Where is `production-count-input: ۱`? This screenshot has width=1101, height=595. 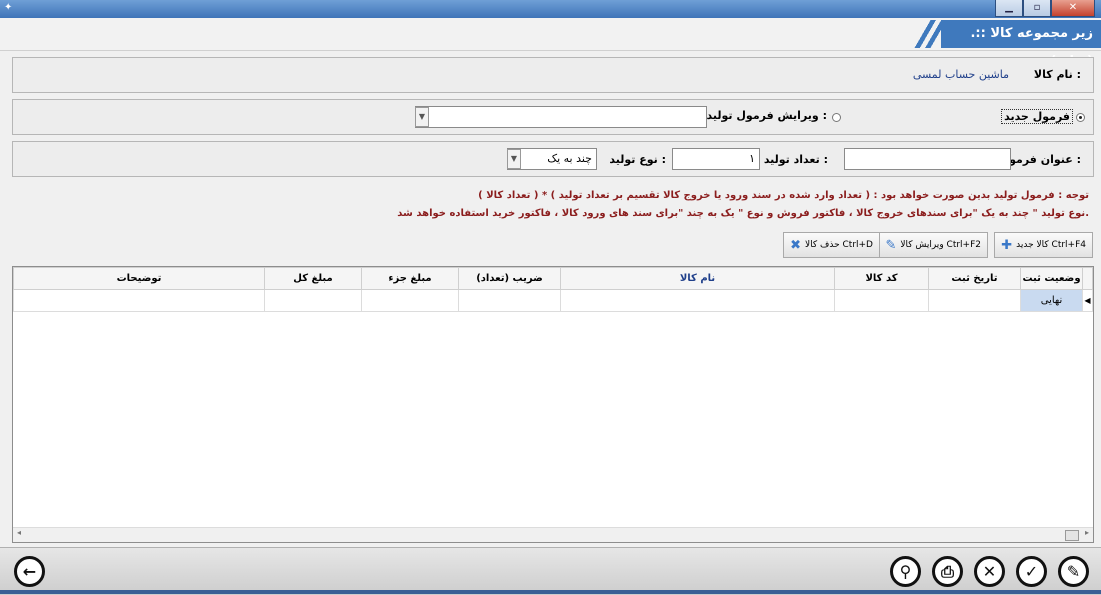
production-count-input: ۱ is located at coordinates (716, 159).